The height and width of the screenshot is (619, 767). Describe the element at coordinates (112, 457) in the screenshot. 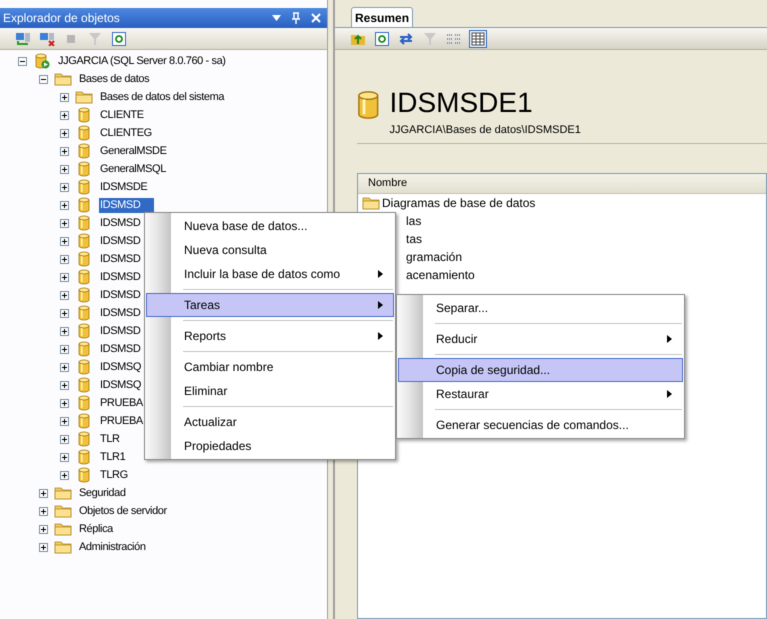

I see `tree-item: TLR1` at that location.